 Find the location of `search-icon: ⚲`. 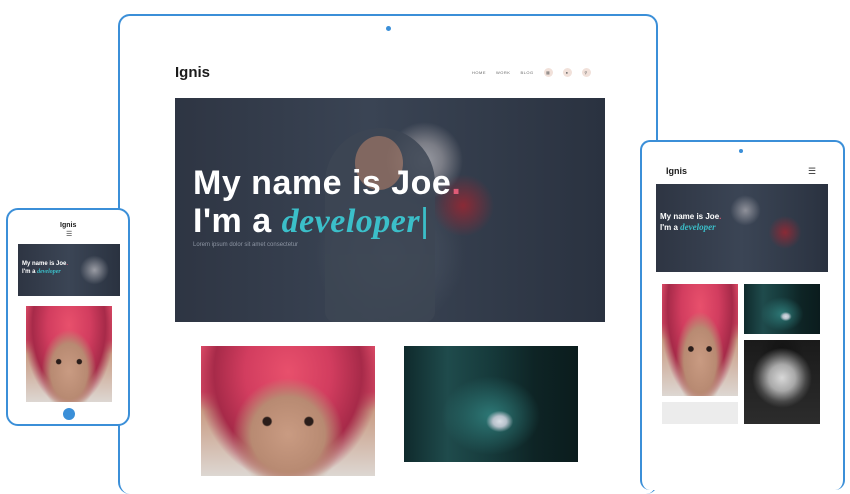

search-icon: ⚲ is located at coordinates (586, 72).